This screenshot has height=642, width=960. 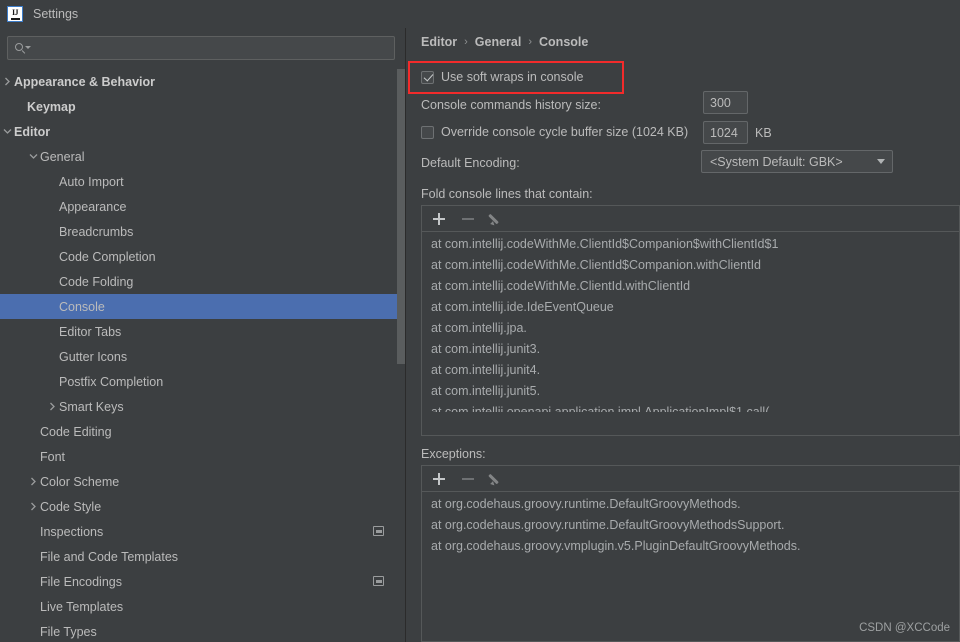 I want to click on sidebar-item-file-encodings: File Encodings, so click(x=199, y=581).